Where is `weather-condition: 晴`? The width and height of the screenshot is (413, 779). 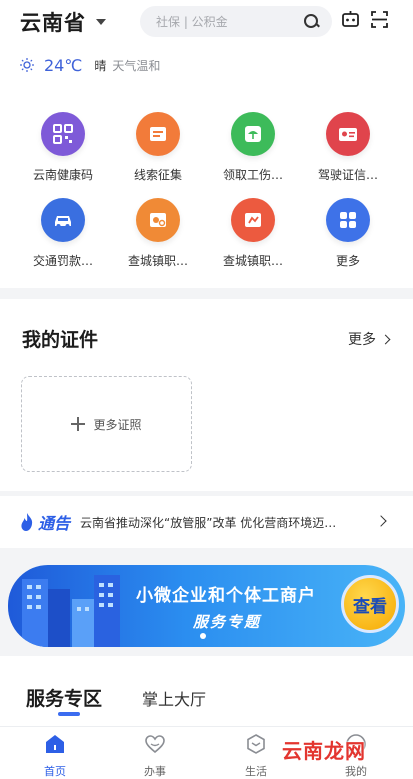 weather-condition: 晴 is located at coordinates (100, 65).